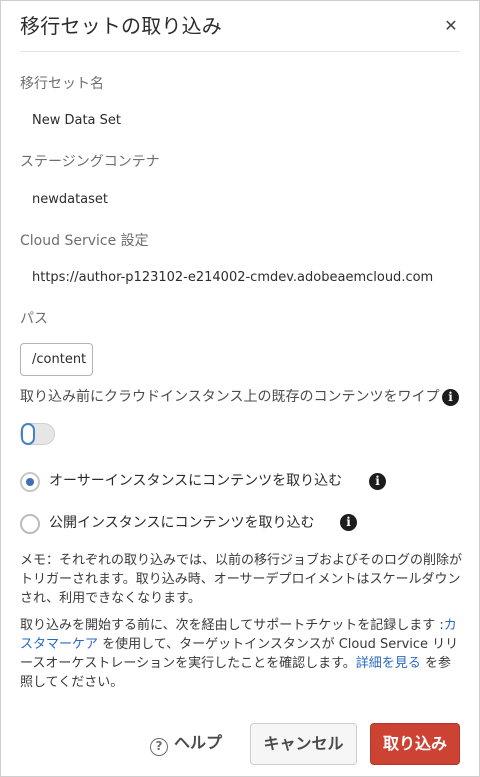 The width and height of the screenshot is (480, 777). What do you see at coordinates (62, 84) in the screenshot?
I see `migration-set-label: 移行セット名` at bounding box center [62, 84].